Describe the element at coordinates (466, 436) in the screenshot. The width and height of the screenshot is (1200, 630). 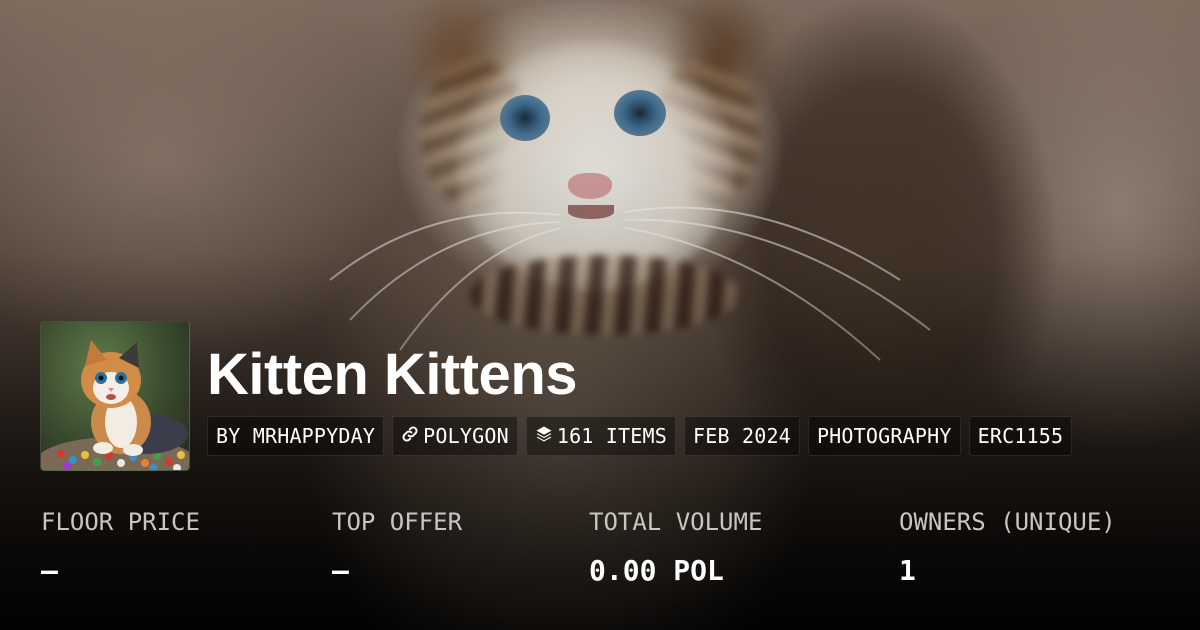
I see `chain-label: POLYGON` at that location.